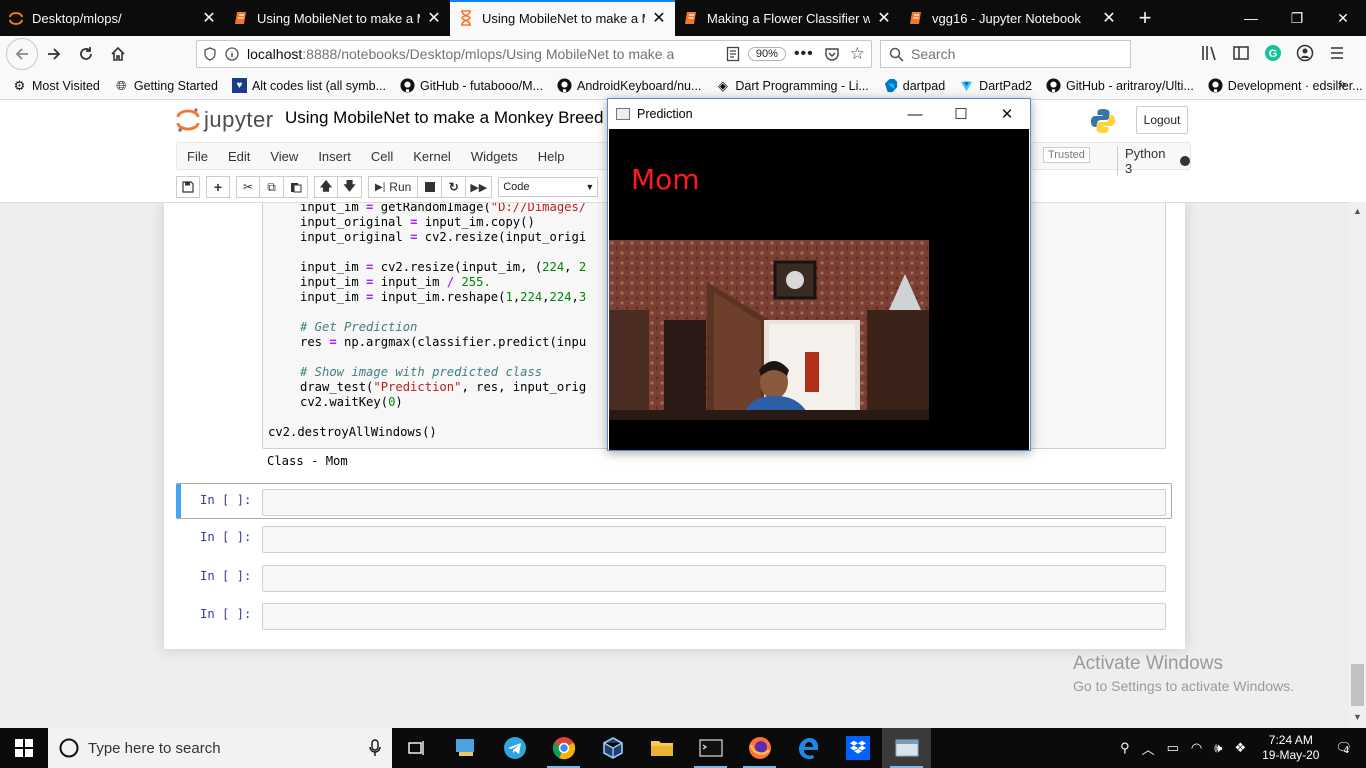  What do you see at coordinates (832, 54) in the screenshot?
I see `pocket-icon` at bounding box center [832, 54].